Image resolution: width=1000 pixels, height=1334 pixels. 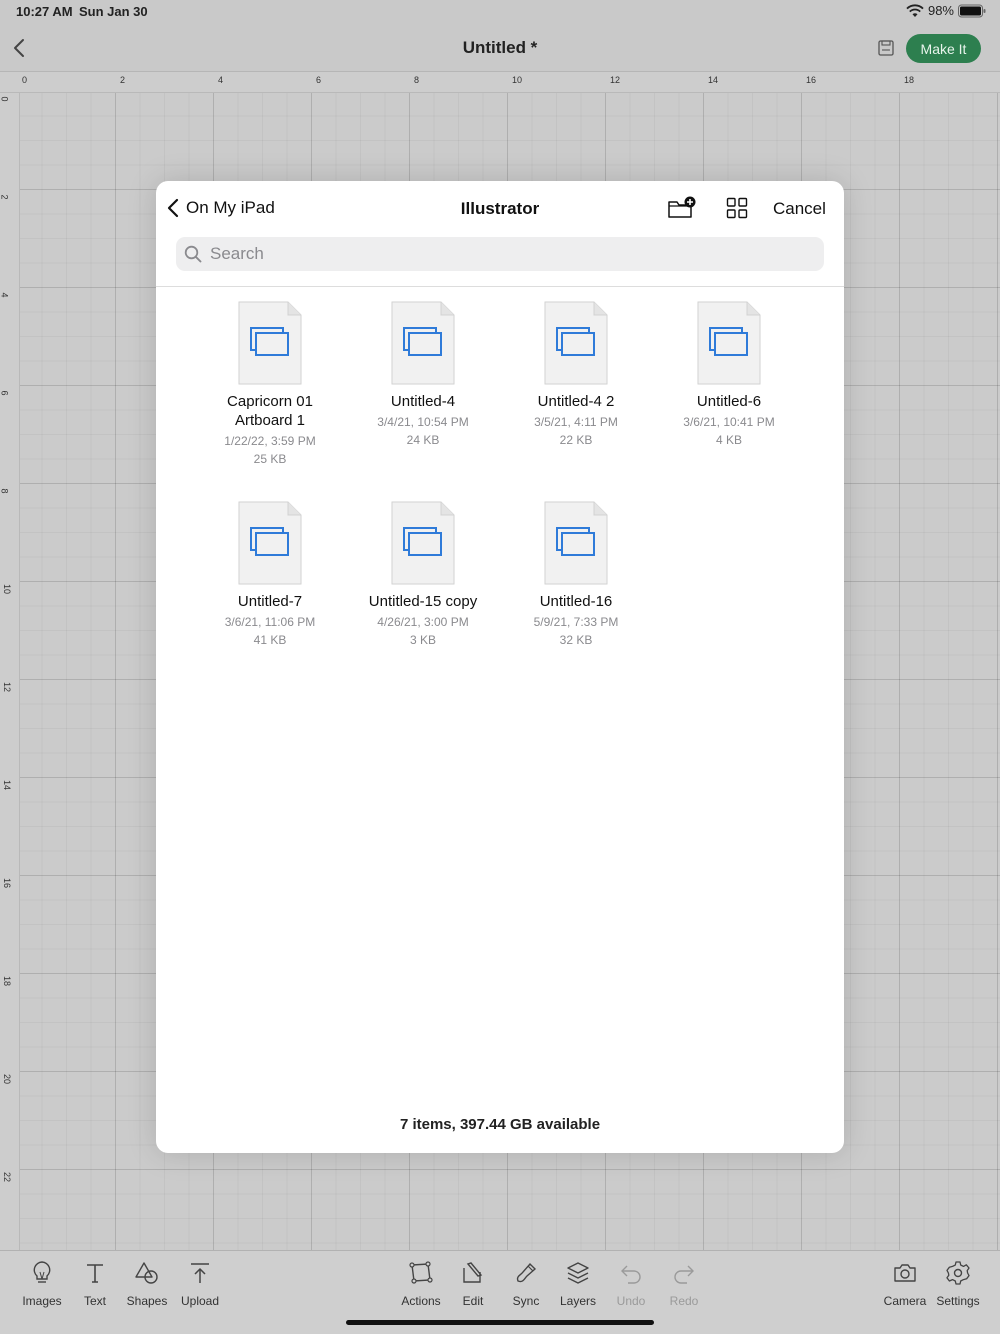 I want to click on ruler-top-label: 12, so click(x=615, y=80).